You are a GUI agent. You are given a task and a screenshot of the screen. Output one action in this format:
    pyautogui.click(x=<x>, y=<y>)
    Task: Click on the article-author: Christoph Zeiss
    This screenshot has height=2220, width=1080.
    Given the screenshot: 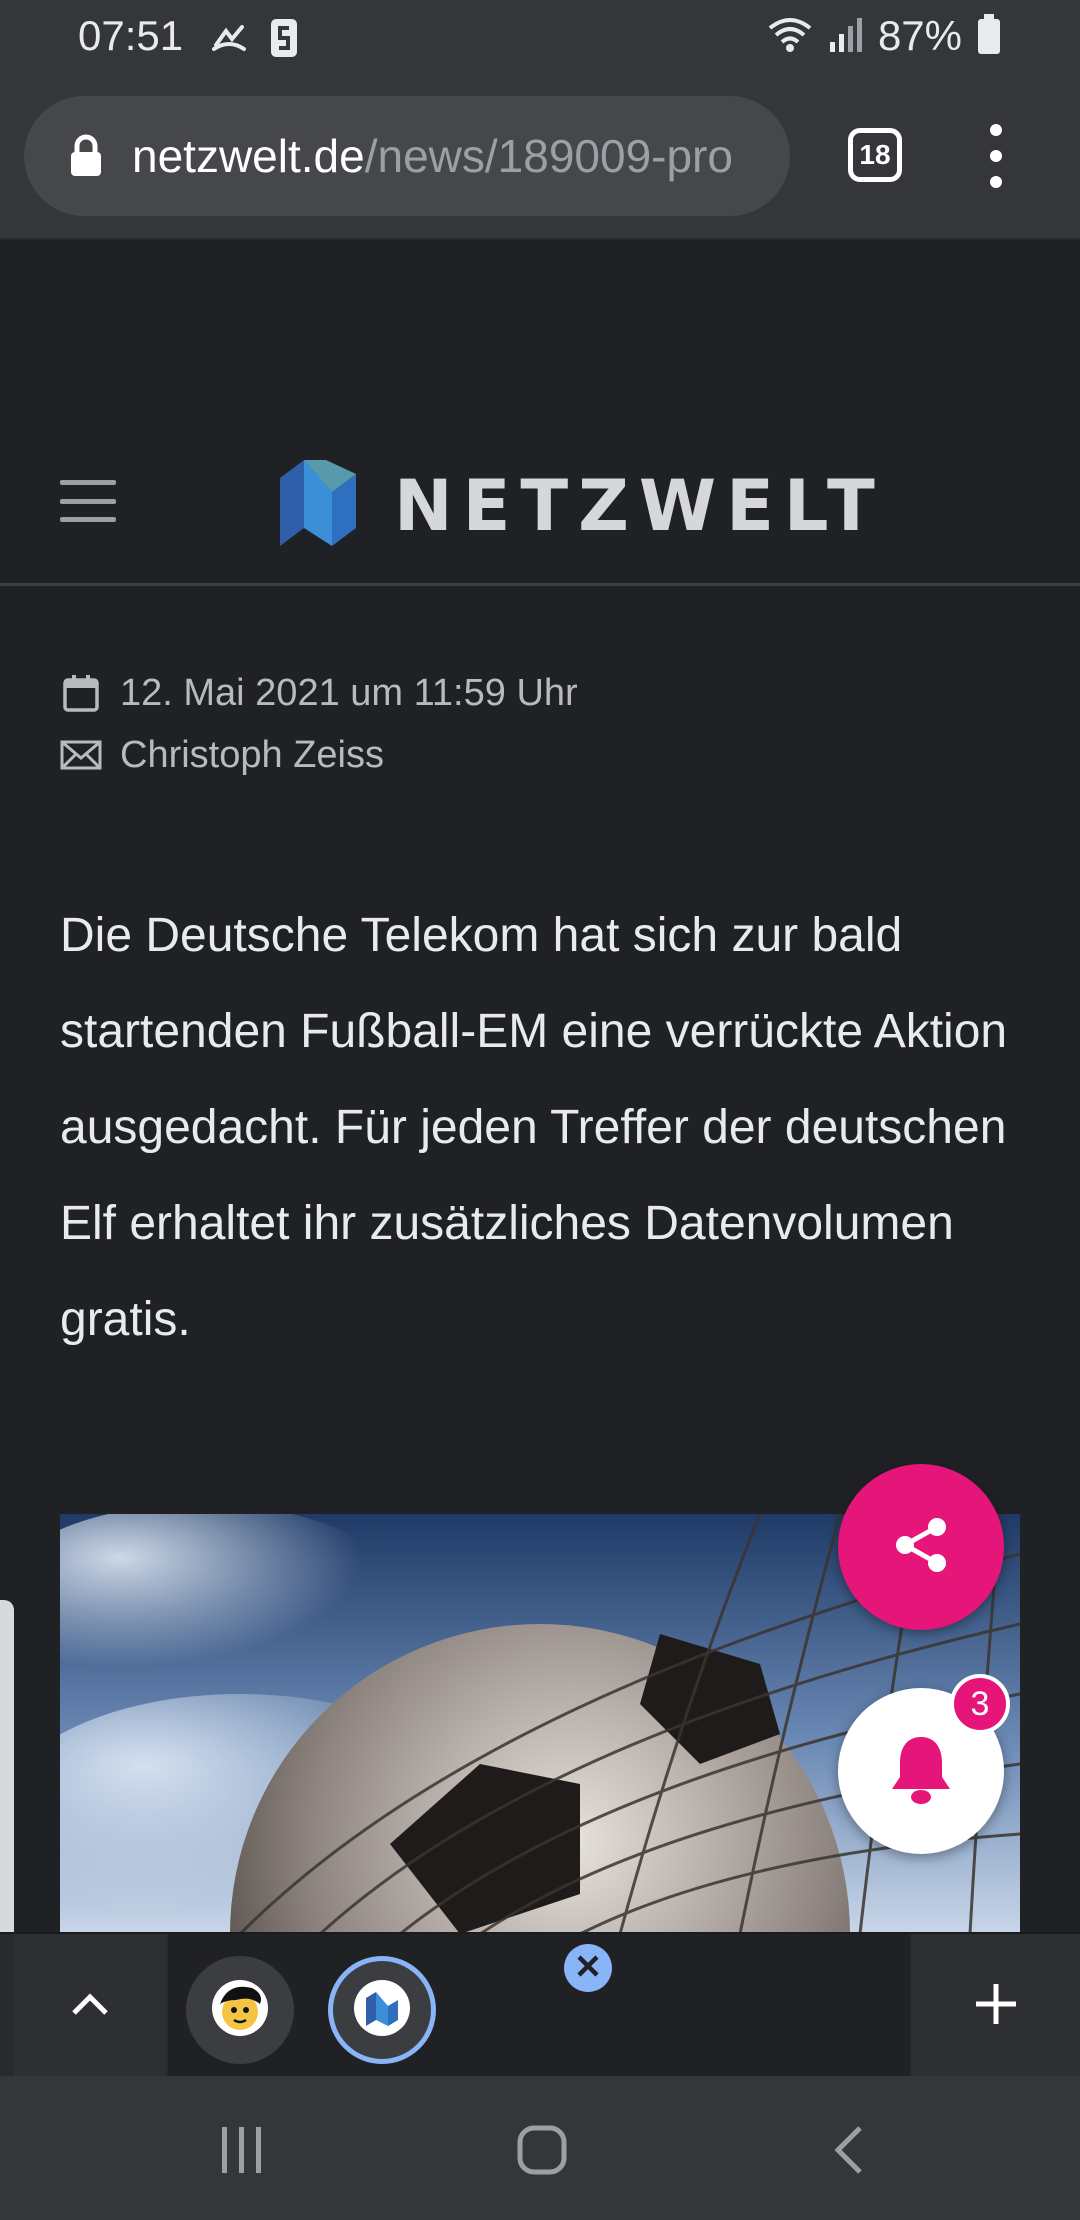 What is the action you would take?
    pyautogui.click(x=252, y=755)
    